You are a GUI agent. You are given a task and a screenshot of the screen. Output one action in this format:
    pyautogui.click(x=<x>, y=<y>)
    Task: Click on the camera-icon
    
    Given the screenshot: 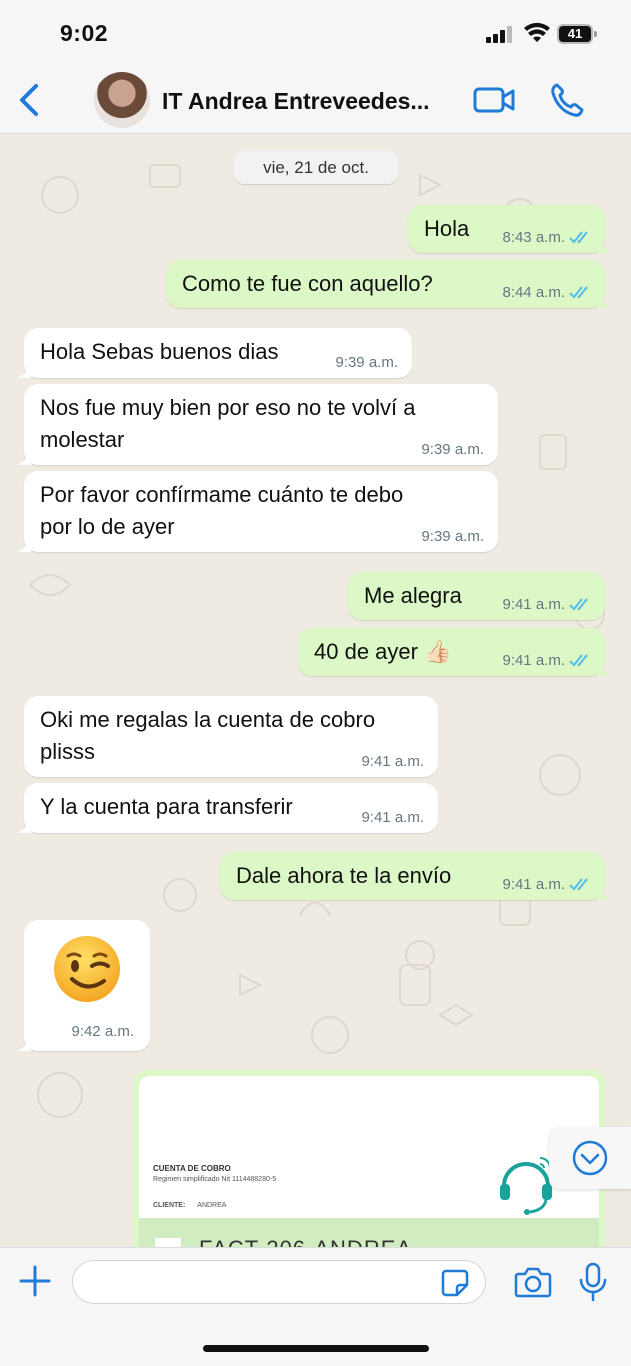 What is the action you would take?
    pyautogui.click(x=533, y=1282)
    